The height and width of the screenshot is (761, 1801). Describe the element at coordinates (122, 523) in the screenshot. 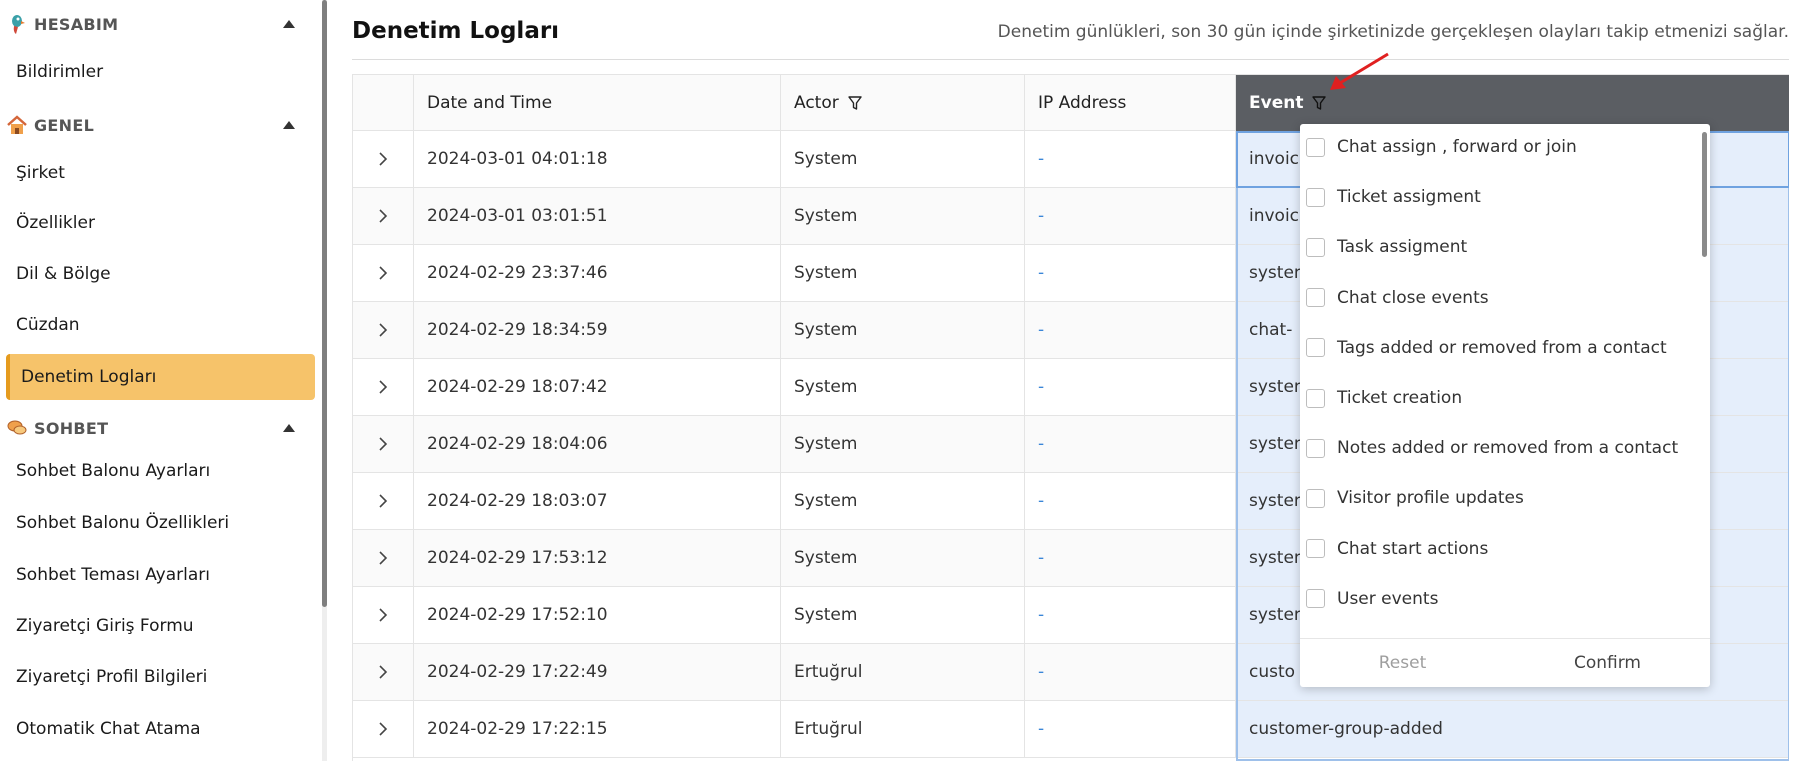

I see `sidebar-item-sohbet-balonu-ozellikleri: Sohbet Balonu Özellikleri` at that location.